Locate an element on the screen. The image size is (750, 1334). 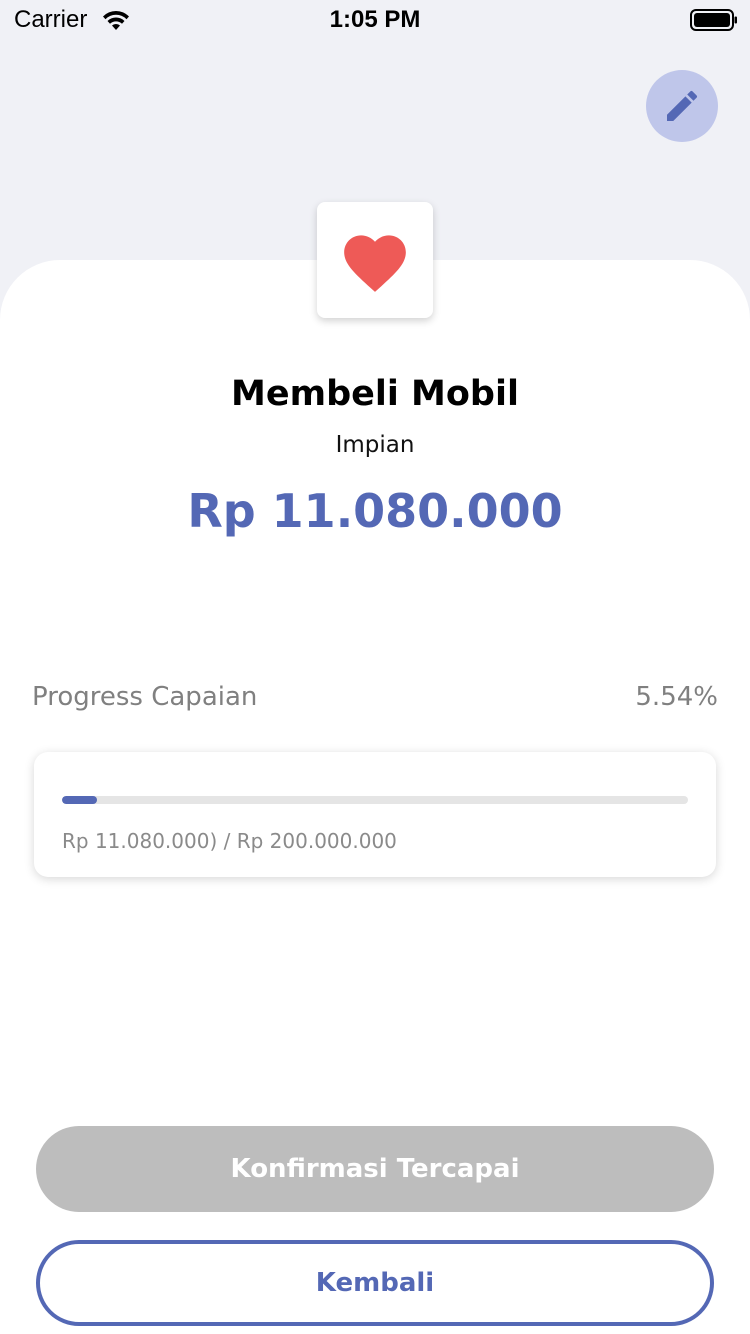
clock: 1:05 PM is located at coordinates (375, 19).